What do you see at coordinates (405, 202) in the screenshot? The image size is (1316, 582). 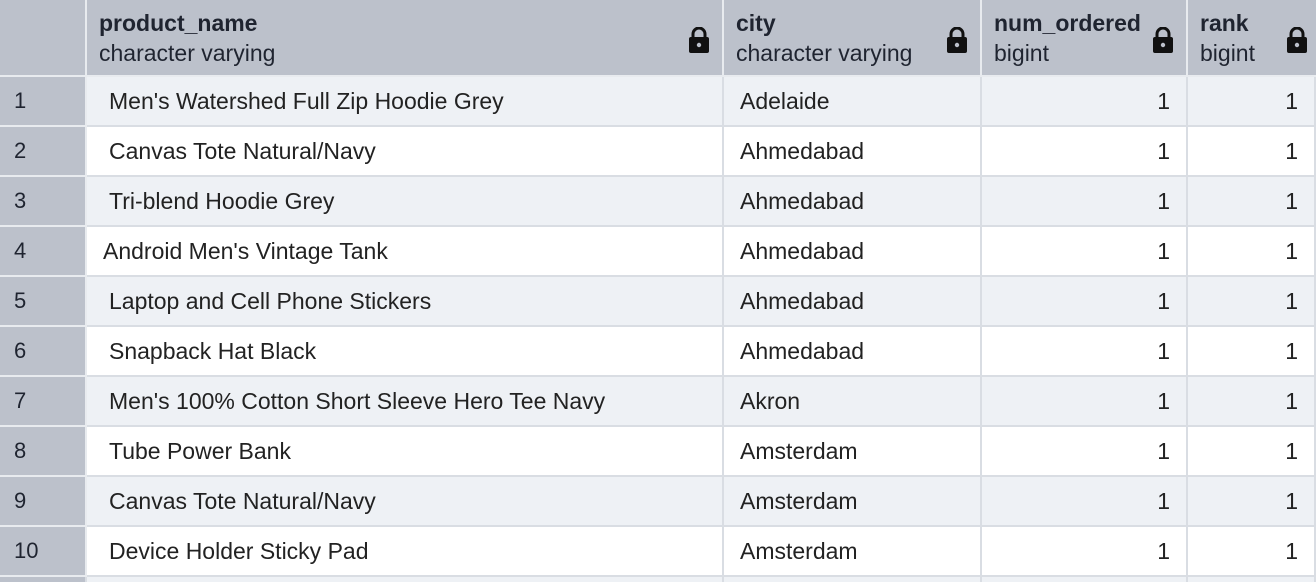 I see `cell-product-name: Tri-blend Hoodie Grey` at bounding box center [405, 202].